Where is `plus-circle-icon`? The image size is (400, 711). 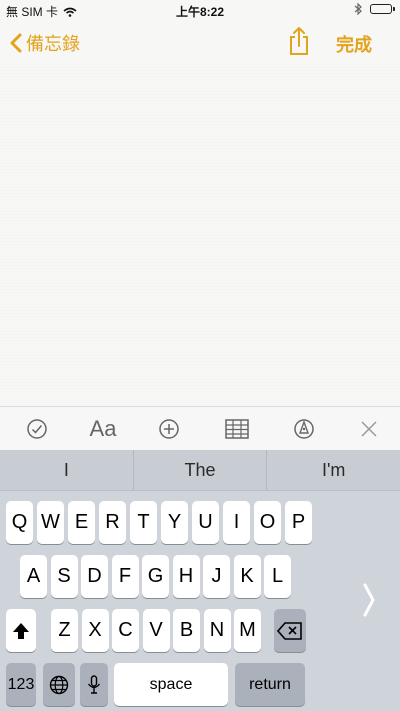
plus-circle-icon is located at coordinates (169, 429).